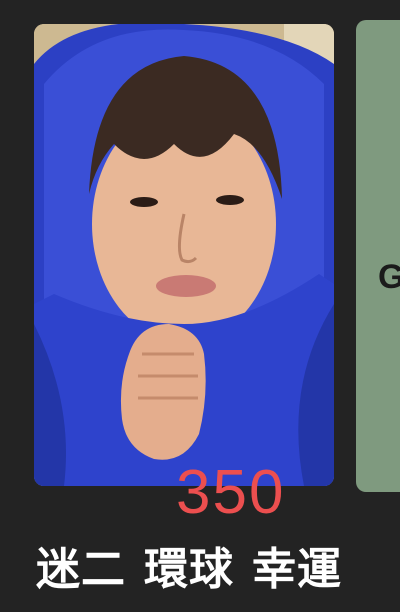 The image size is (400, 612). What do you see at coordinates (189, 569) in the screenshot?
I see `caption-word-2: 環球` at bounding box center [189, 569].